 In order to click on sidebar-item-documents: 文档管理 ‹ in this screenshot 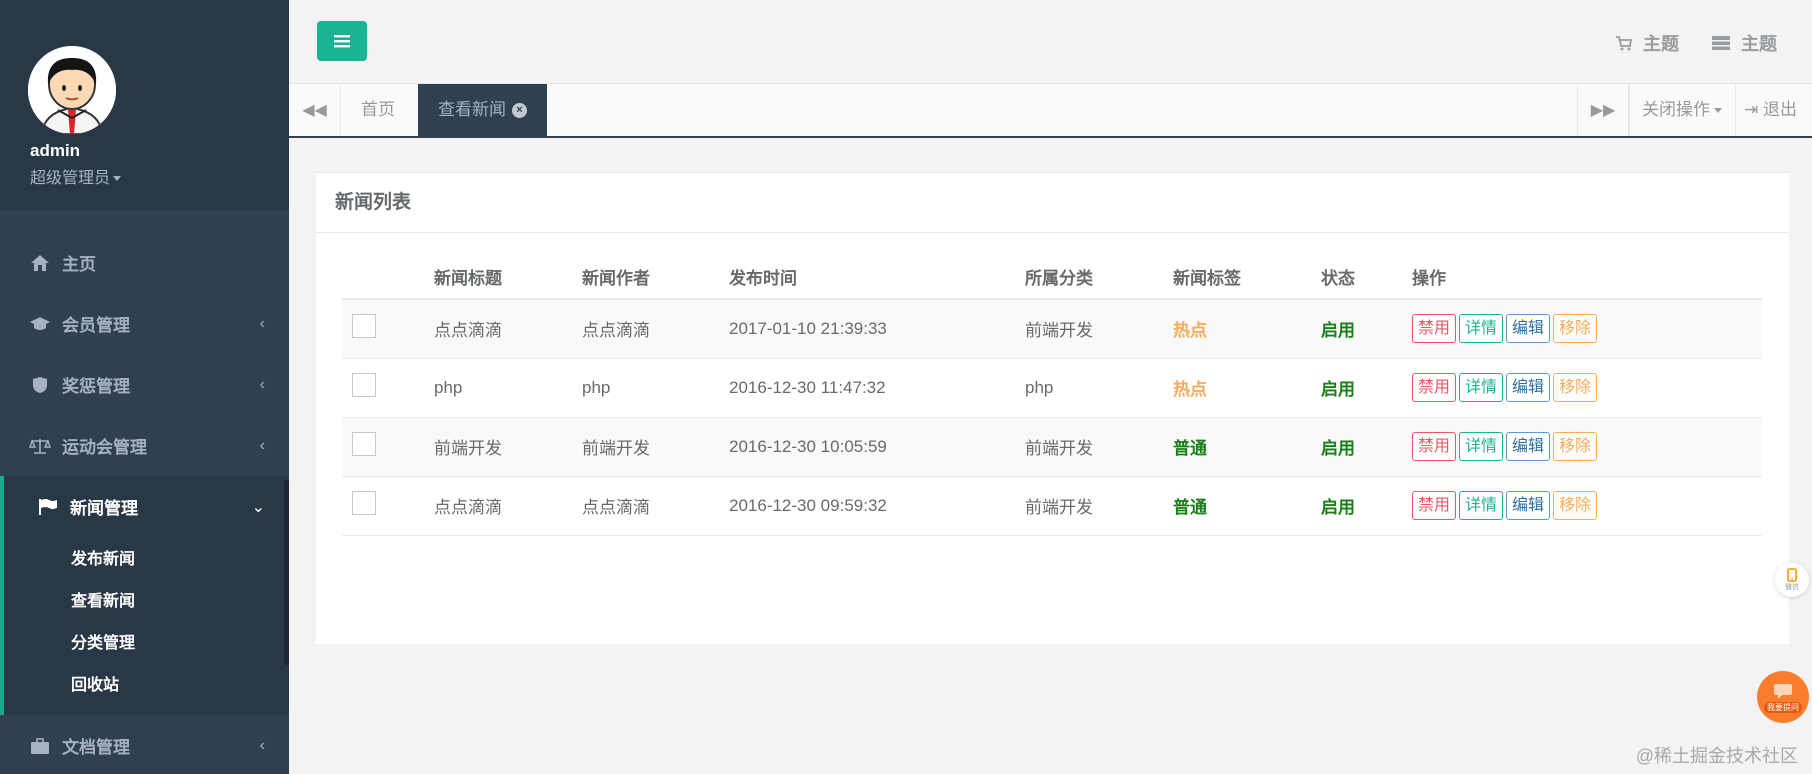, I will do `click(144, 744)`.